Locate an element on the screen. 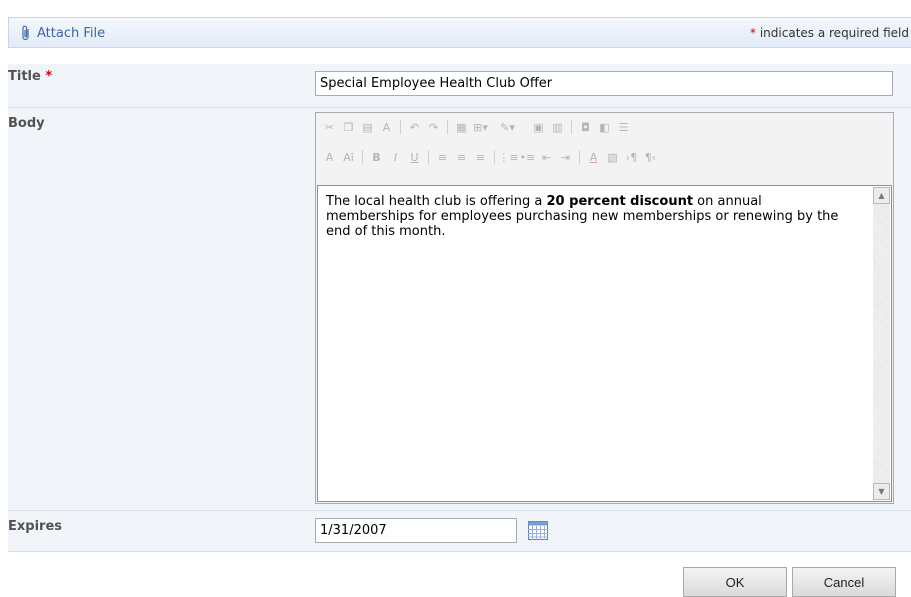  hyperlink-icon: ◘ is located at coordinates (585, 127).